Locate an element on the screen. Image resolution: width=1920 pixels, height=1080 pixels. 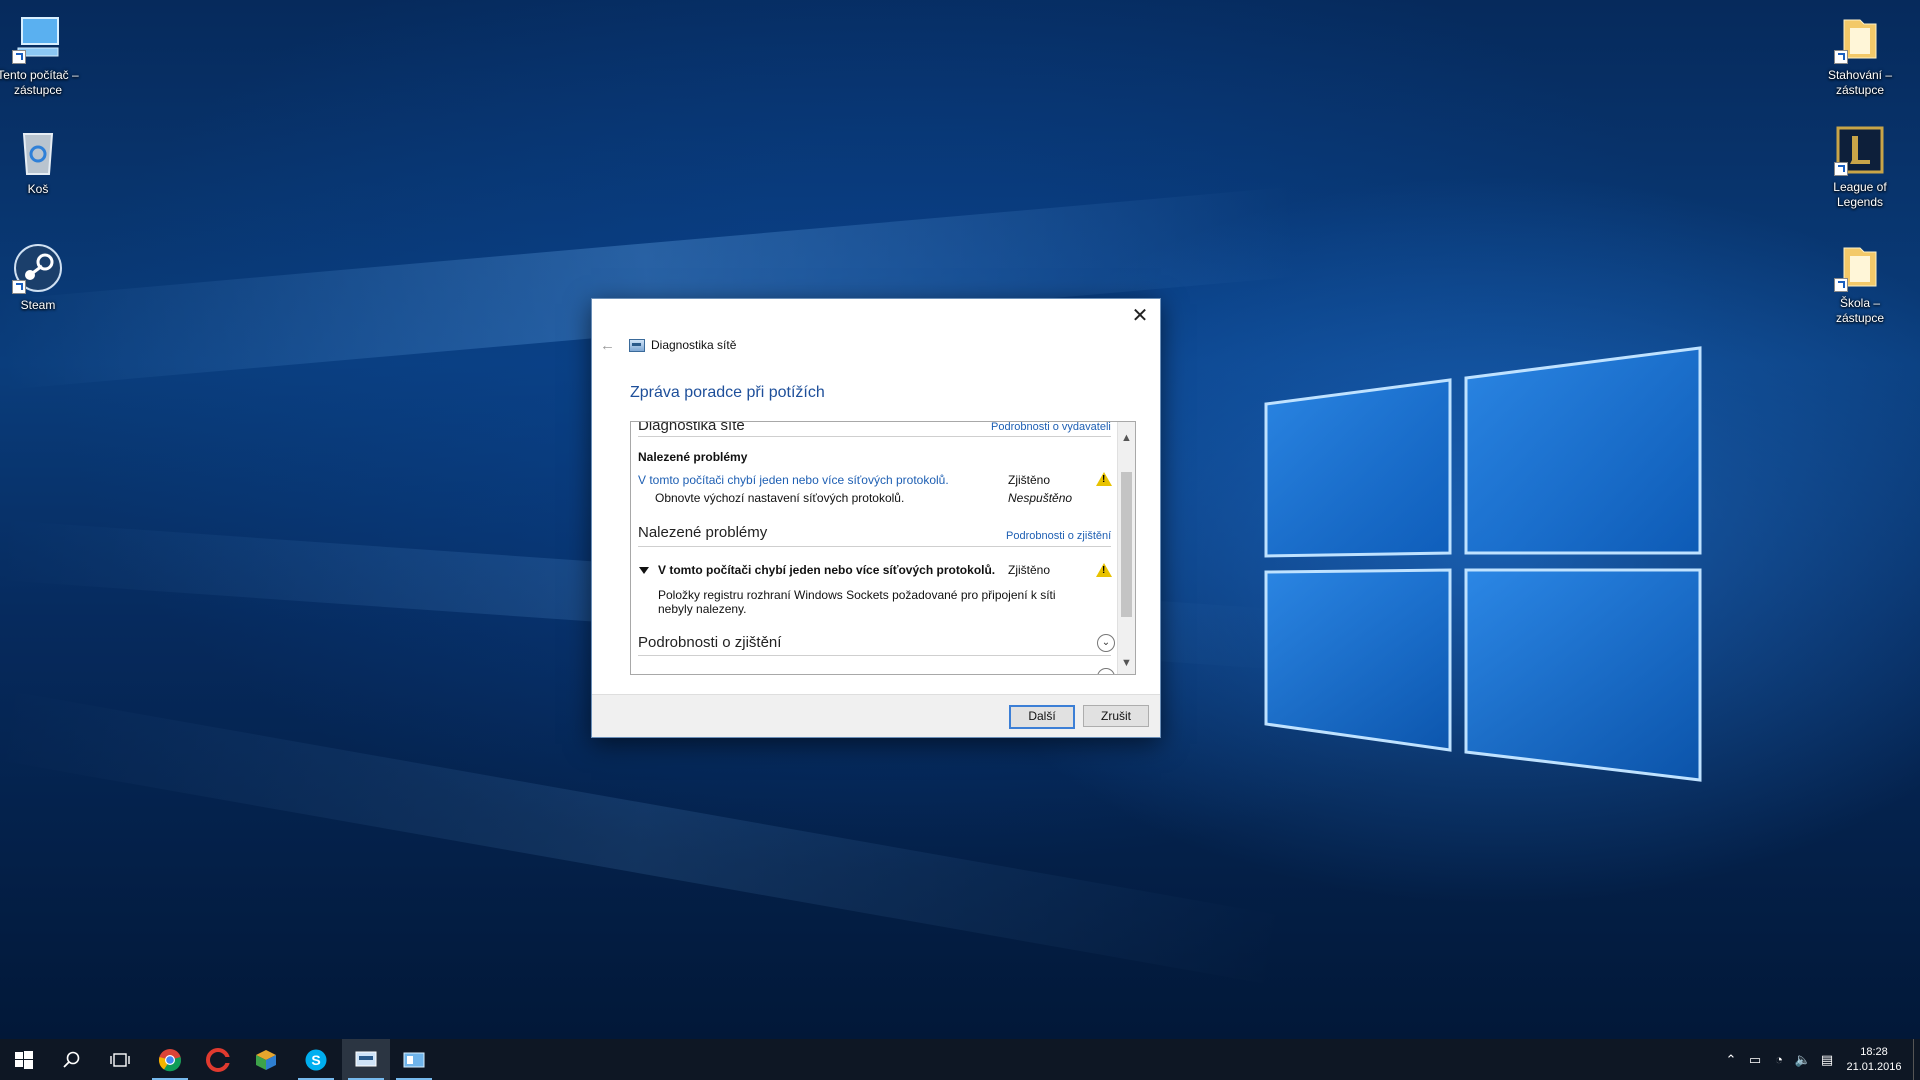
battery-icon: ▭ is located at coordinates (1755, 1060).